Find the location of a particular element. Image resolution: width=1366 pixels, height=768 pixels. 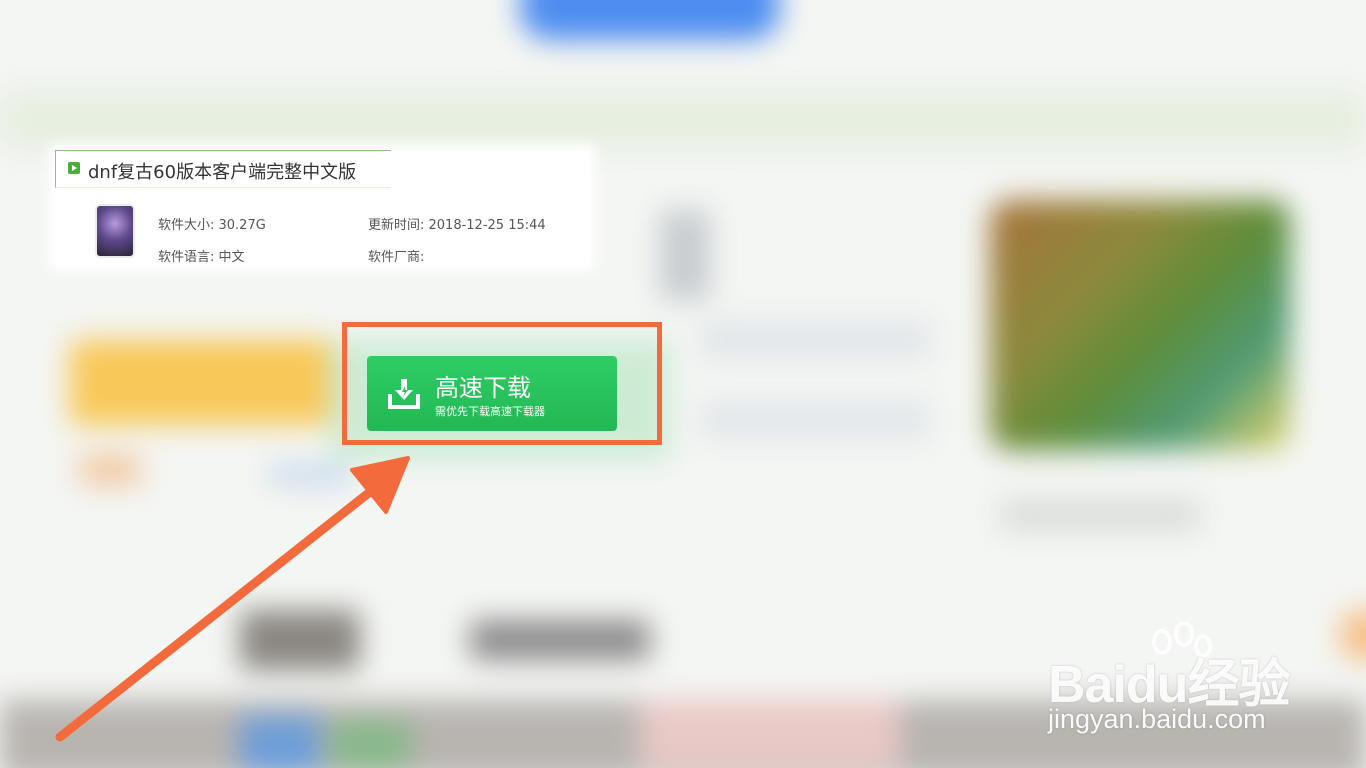

software-thumbnail is located at coordinates (115, 231).